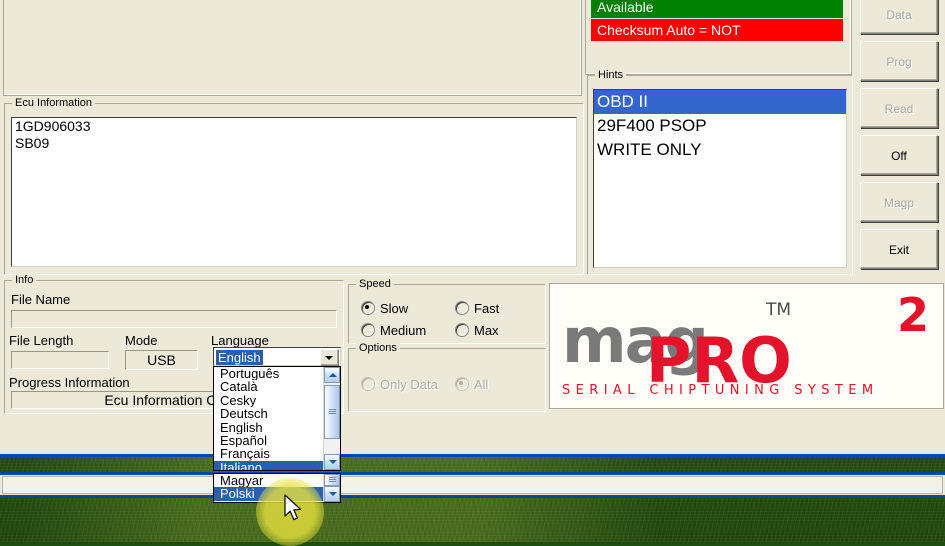 The width and height of the screenshot is (945, 546). Describe the element at coordinates (899, 17) in the screenshot. I see `data-button: Data` at that location.